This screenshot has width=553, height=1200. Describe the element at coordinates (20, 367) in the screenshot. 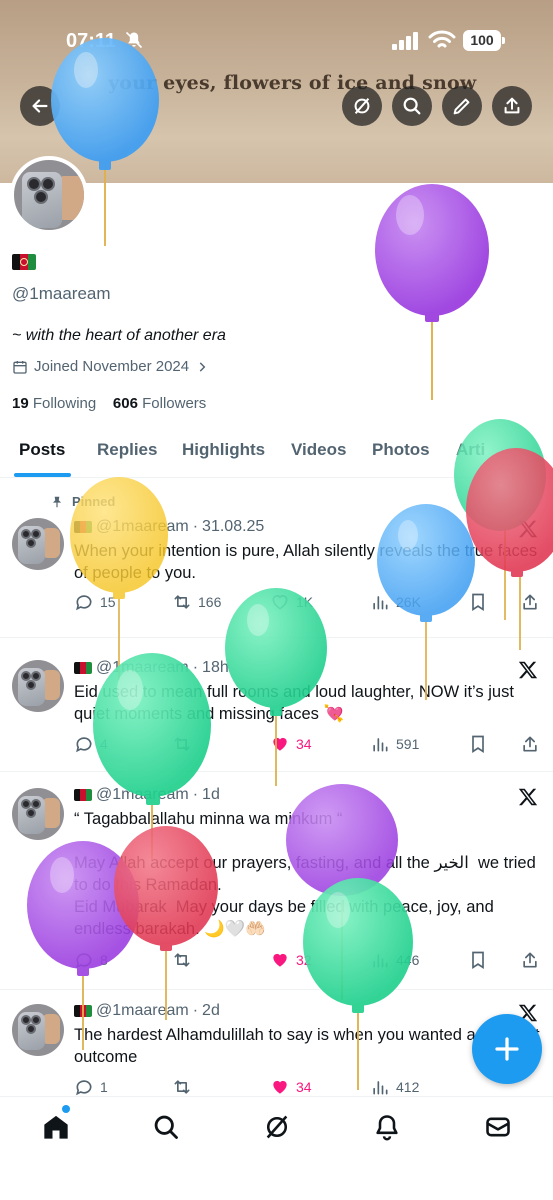

I see `calendar-icon` at that location.